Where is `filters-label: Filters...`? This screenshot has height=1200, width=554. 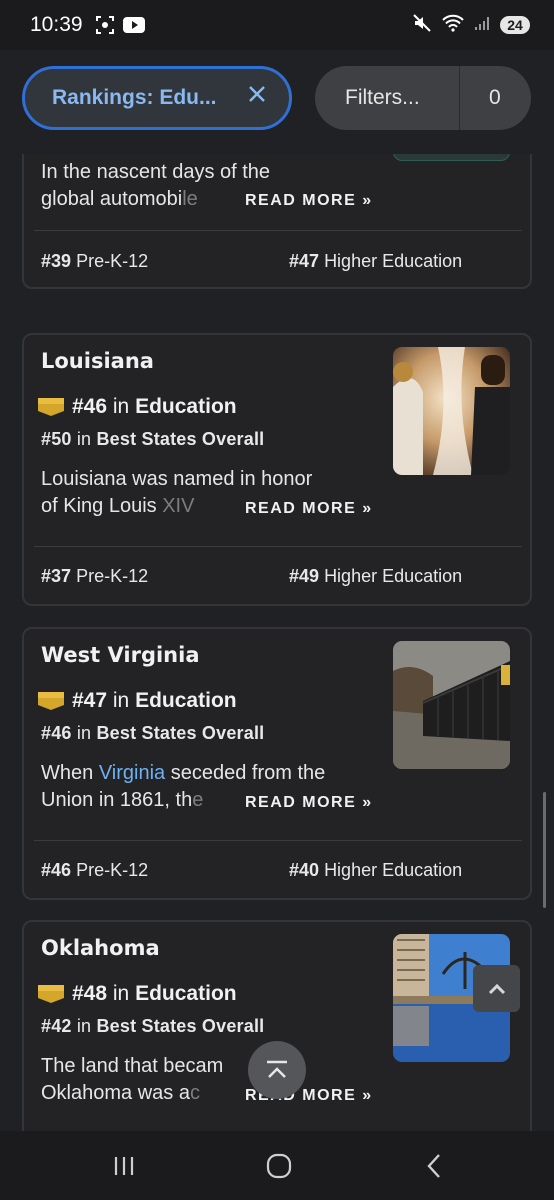 filters-label: Filters... is located at coordinates (382, 97).